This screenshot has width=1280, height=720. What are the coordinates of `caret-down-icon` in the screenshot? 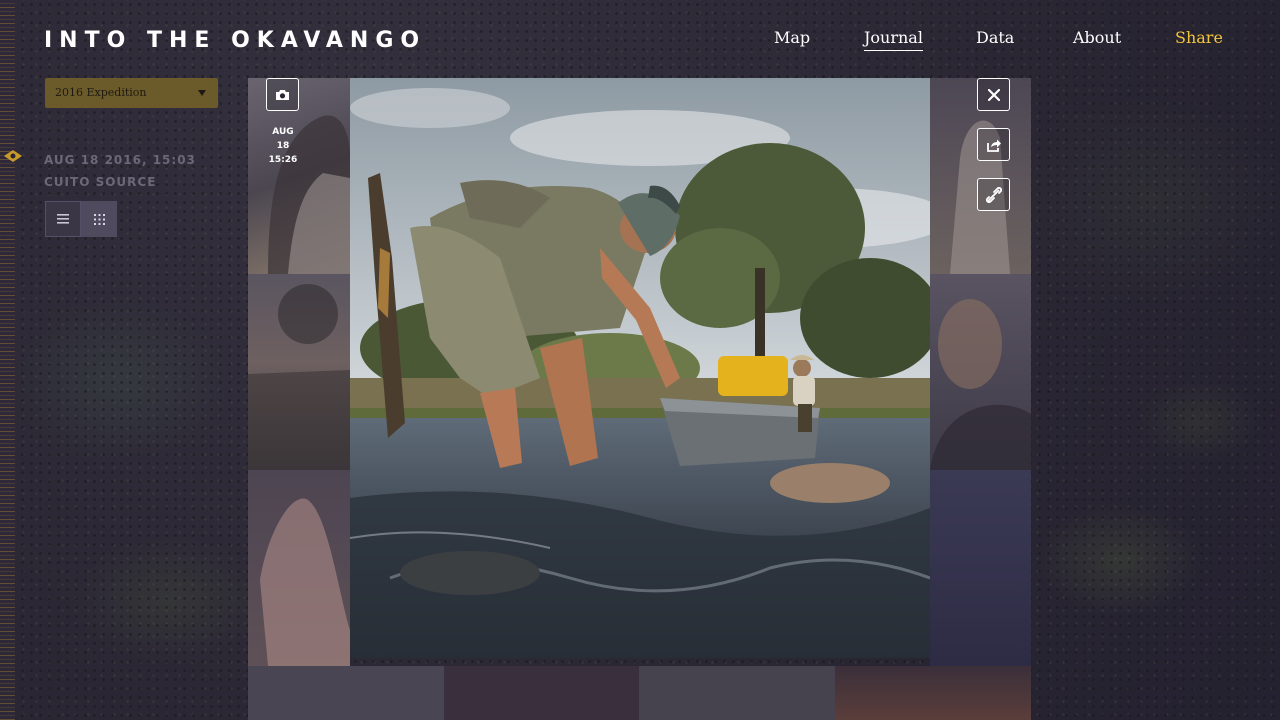 It's located at (202, 93).